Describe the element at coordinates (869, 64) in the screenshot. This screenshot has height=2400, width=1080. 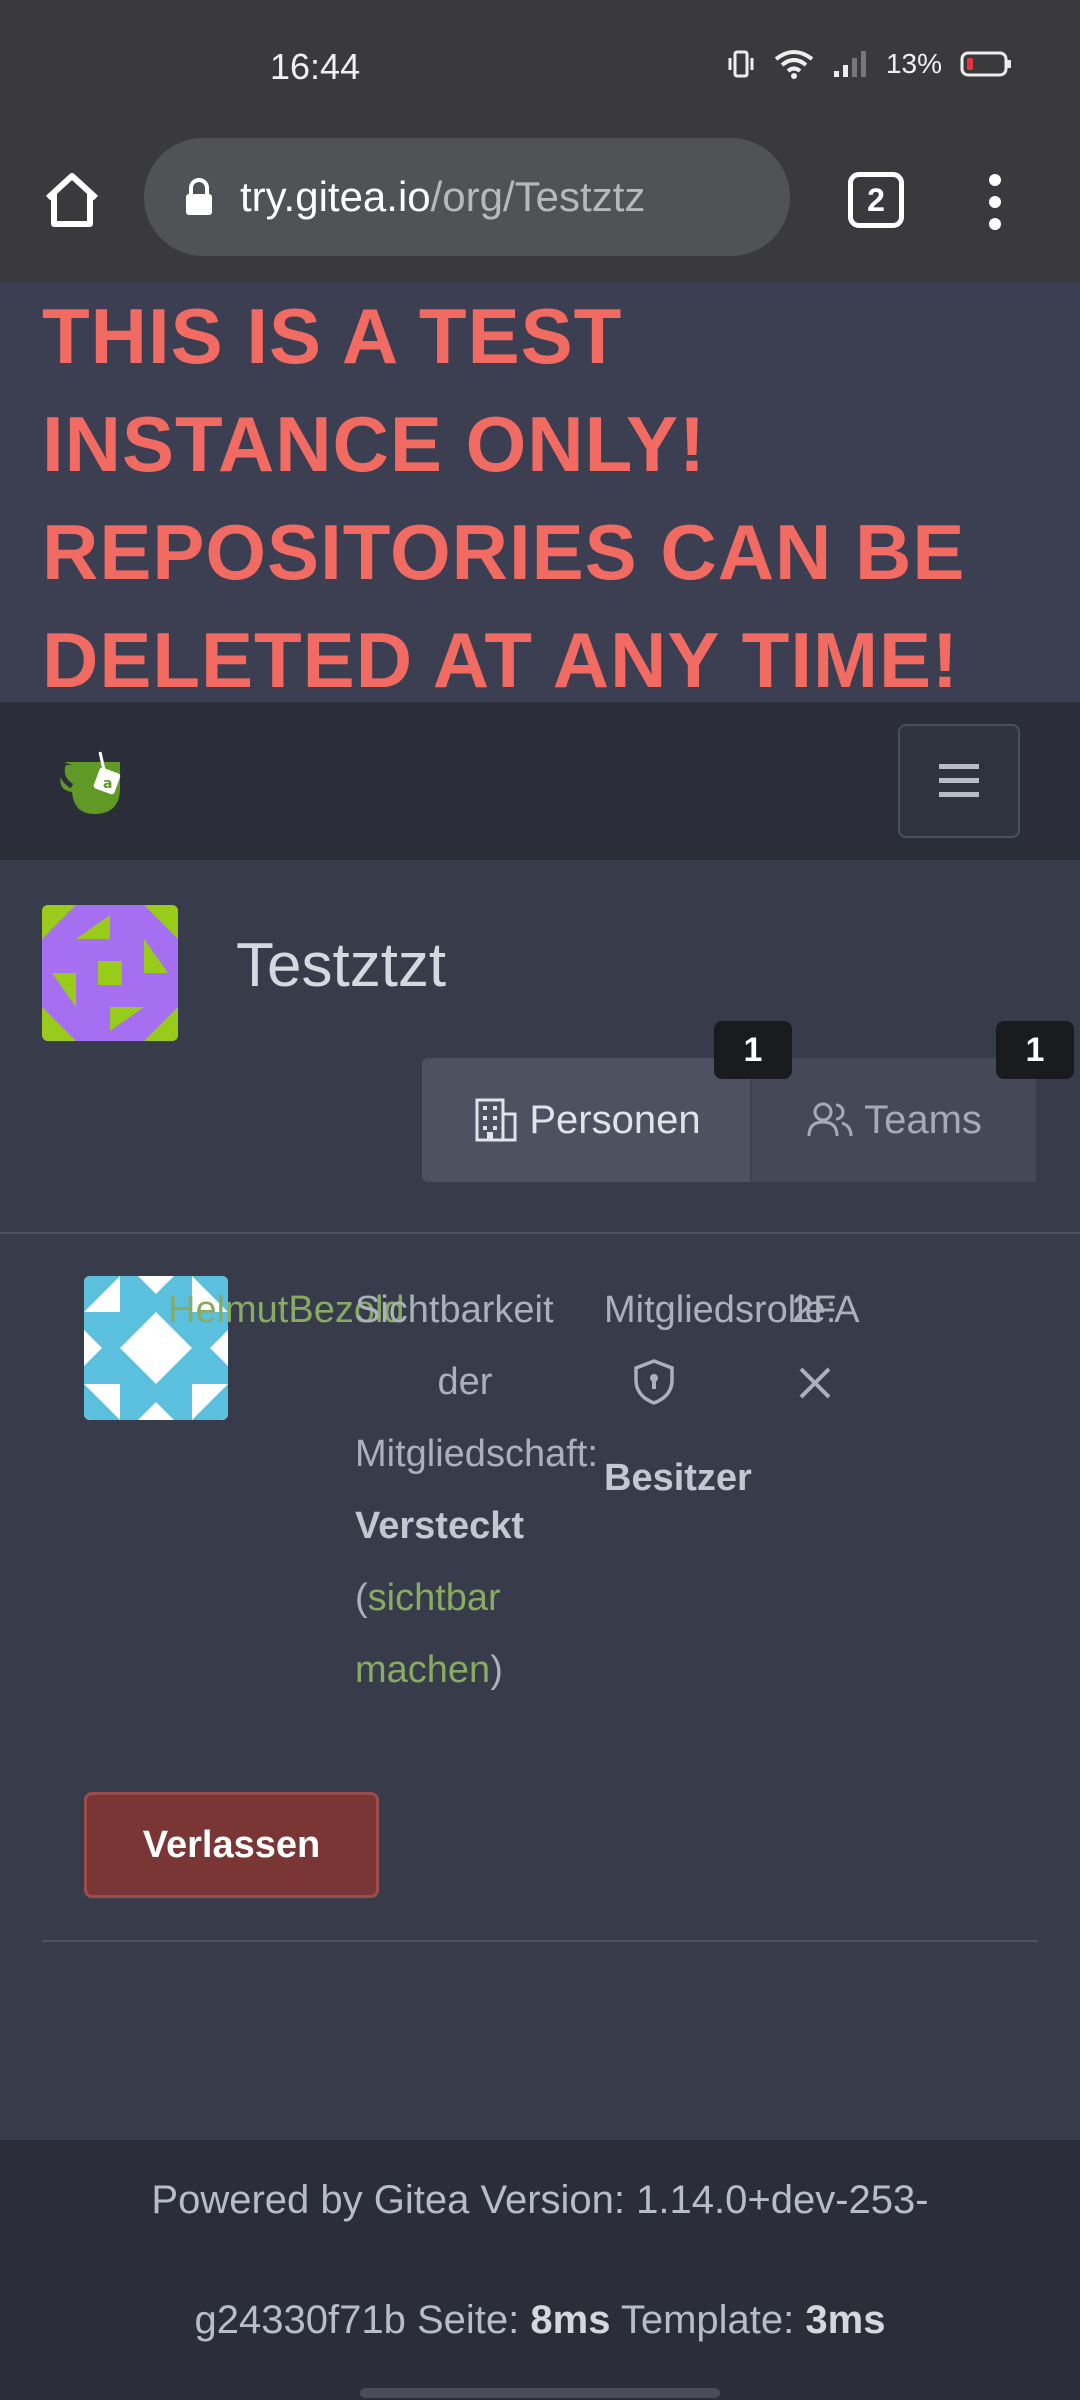
I see `status-icons: 13%` at that location.